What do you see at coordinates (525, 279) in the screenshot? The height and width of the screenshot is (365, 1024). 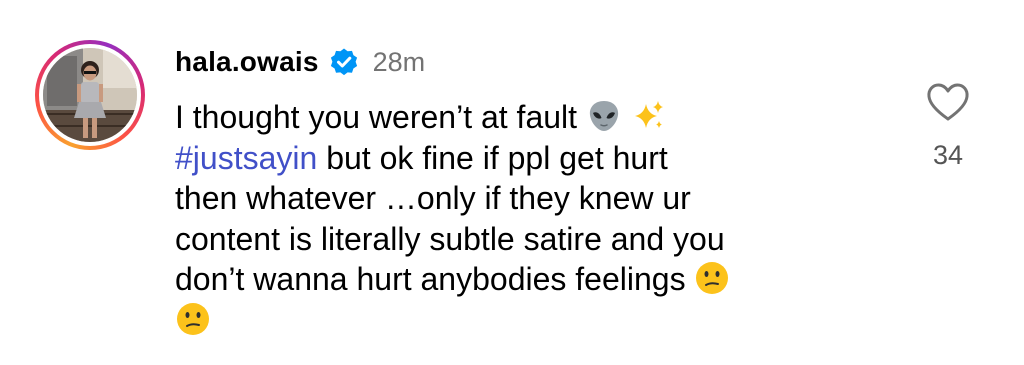 I see `comment-line: don’t wanna hurt anybodies feelings` at bounding box center [525, 279].